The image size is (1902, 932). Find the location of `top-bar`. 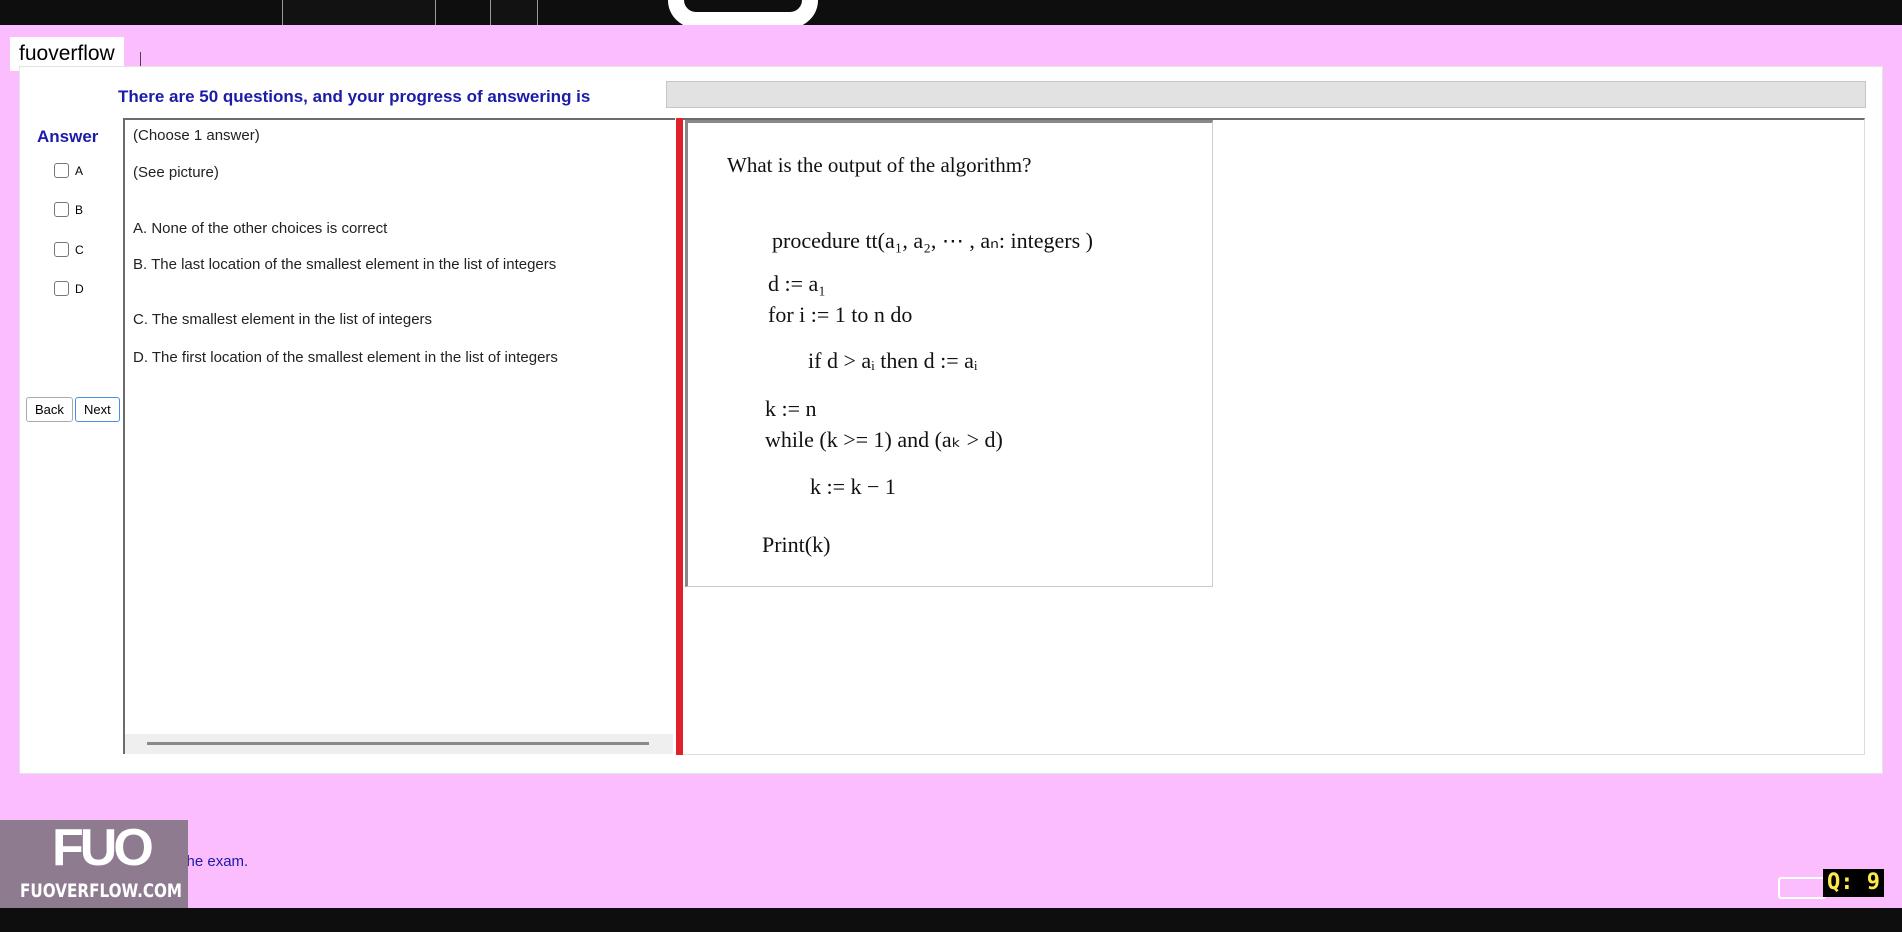

top-bar is located at coordinates (951, 12).